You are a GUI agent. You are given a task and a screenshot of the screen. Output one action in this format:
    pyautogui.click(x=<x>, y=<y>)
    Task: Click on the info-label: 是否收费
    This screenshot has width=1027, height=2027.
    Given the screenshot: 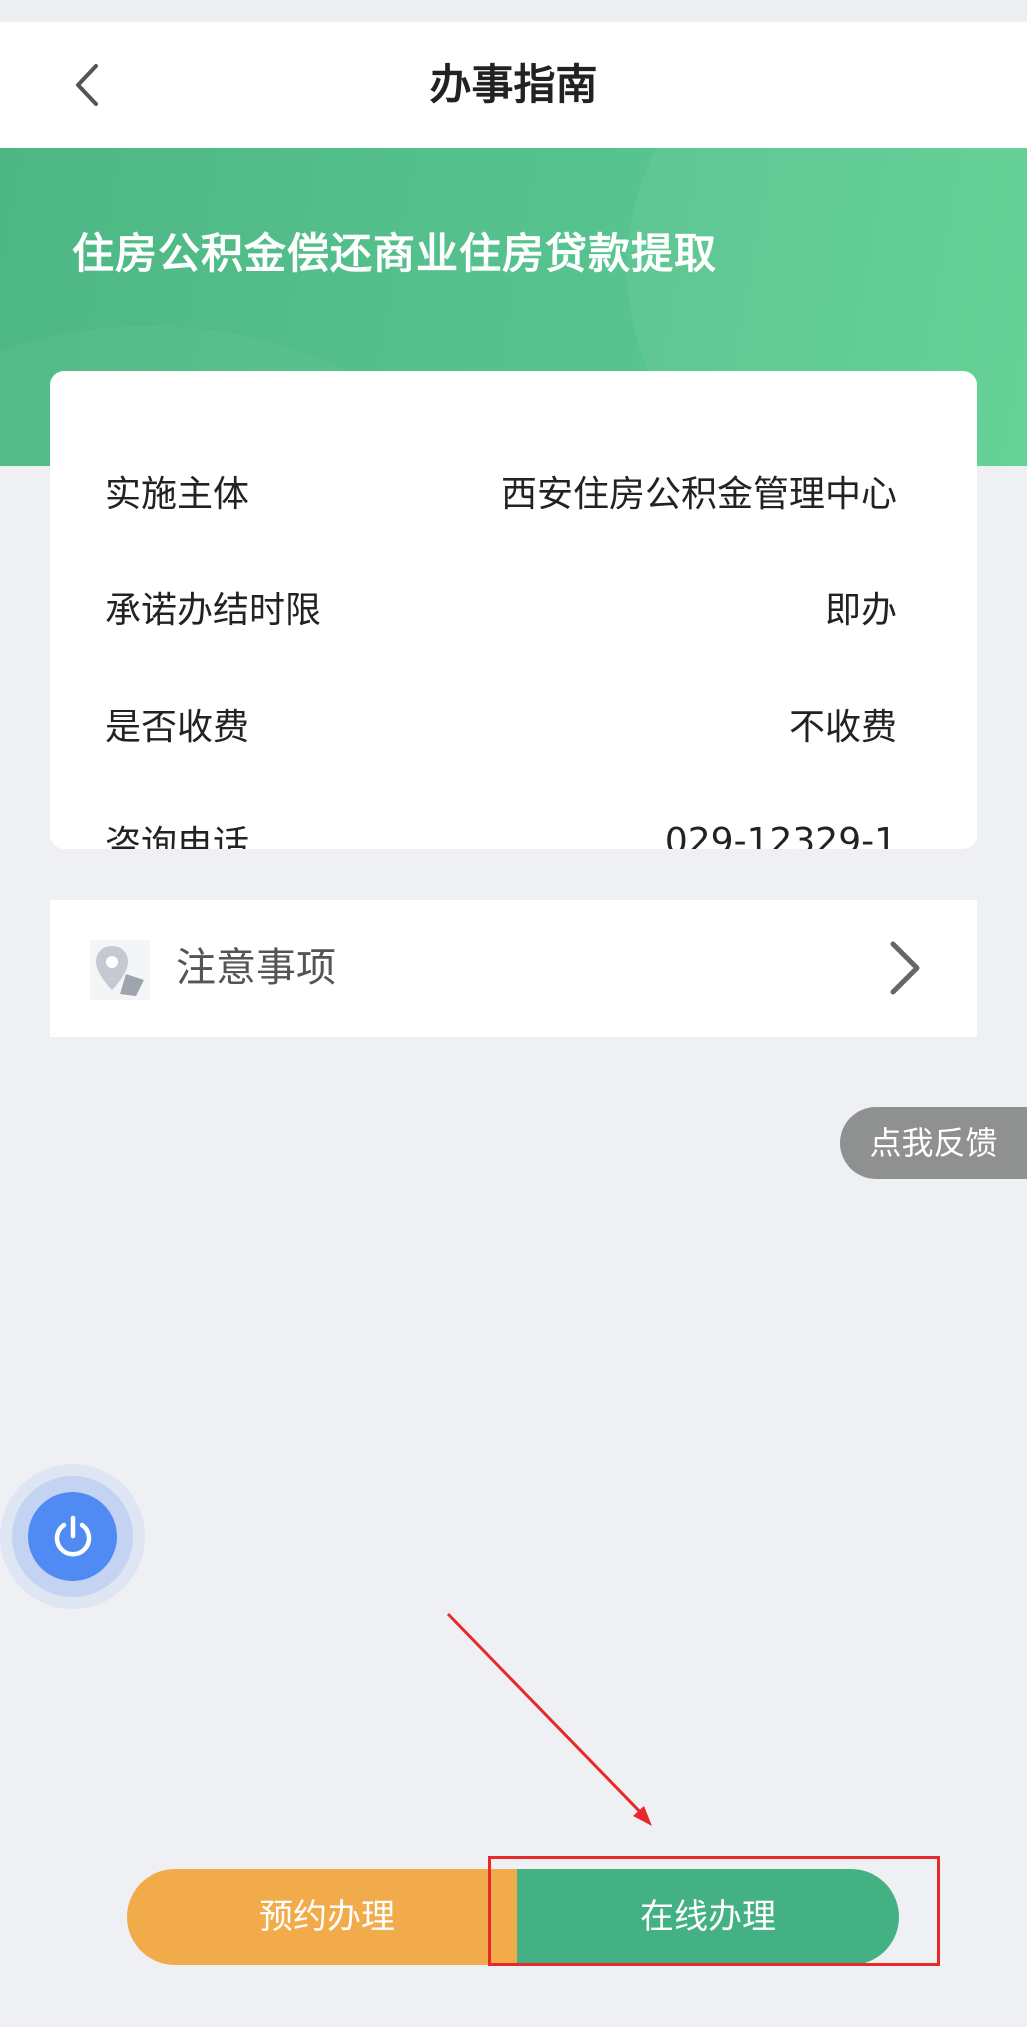 What is the action you would take?
    pyautogui.click(x=177, y=727)
    